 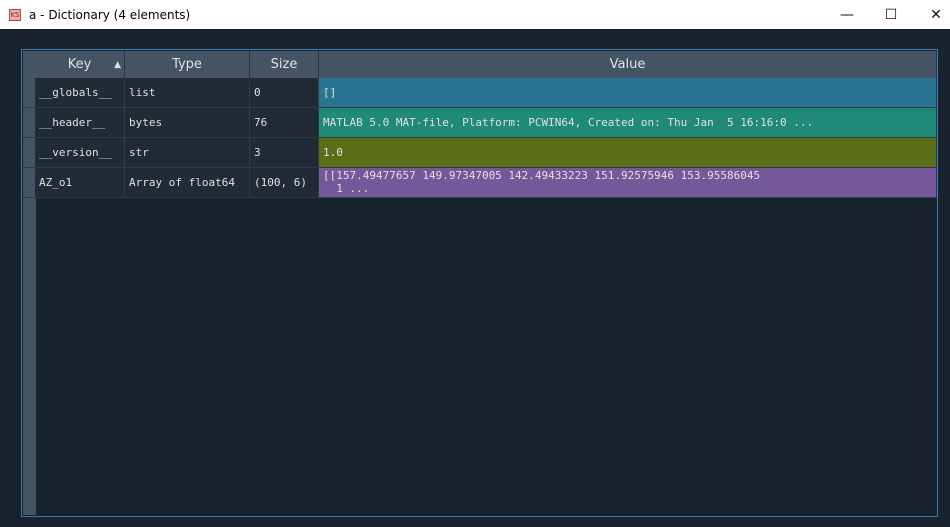 I want to click on cell-size: (100, 6), so click(x=284, y=183).